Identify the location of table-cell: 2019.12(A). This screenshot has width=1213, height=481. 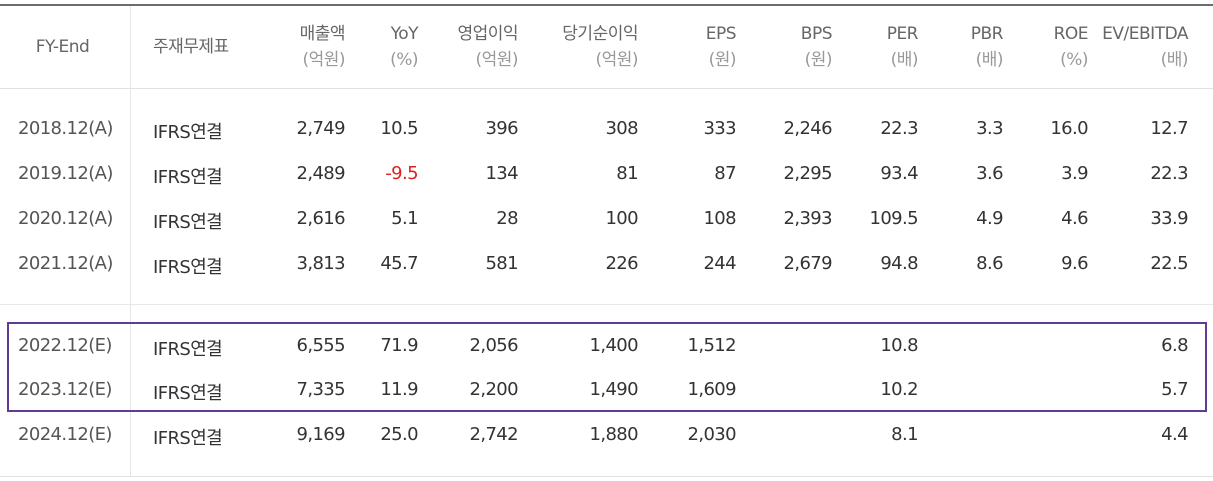
(65, 173).